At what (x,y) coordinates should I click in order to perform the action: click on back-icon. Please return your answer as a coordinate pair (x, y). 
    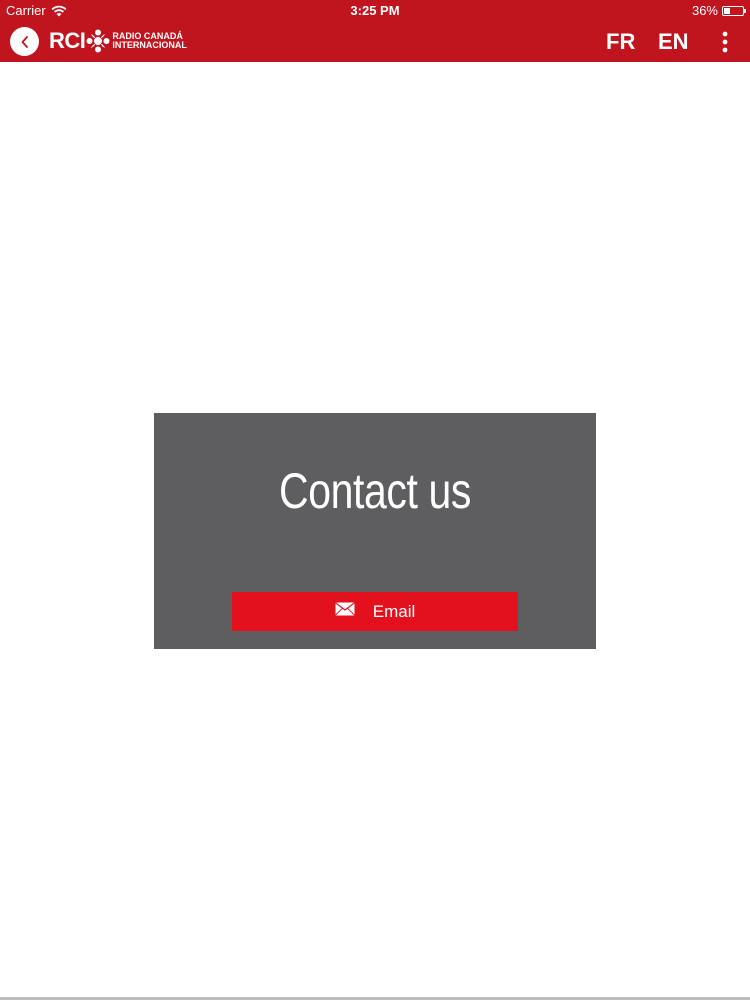
    Looking at the image, I should click on (24, 41).